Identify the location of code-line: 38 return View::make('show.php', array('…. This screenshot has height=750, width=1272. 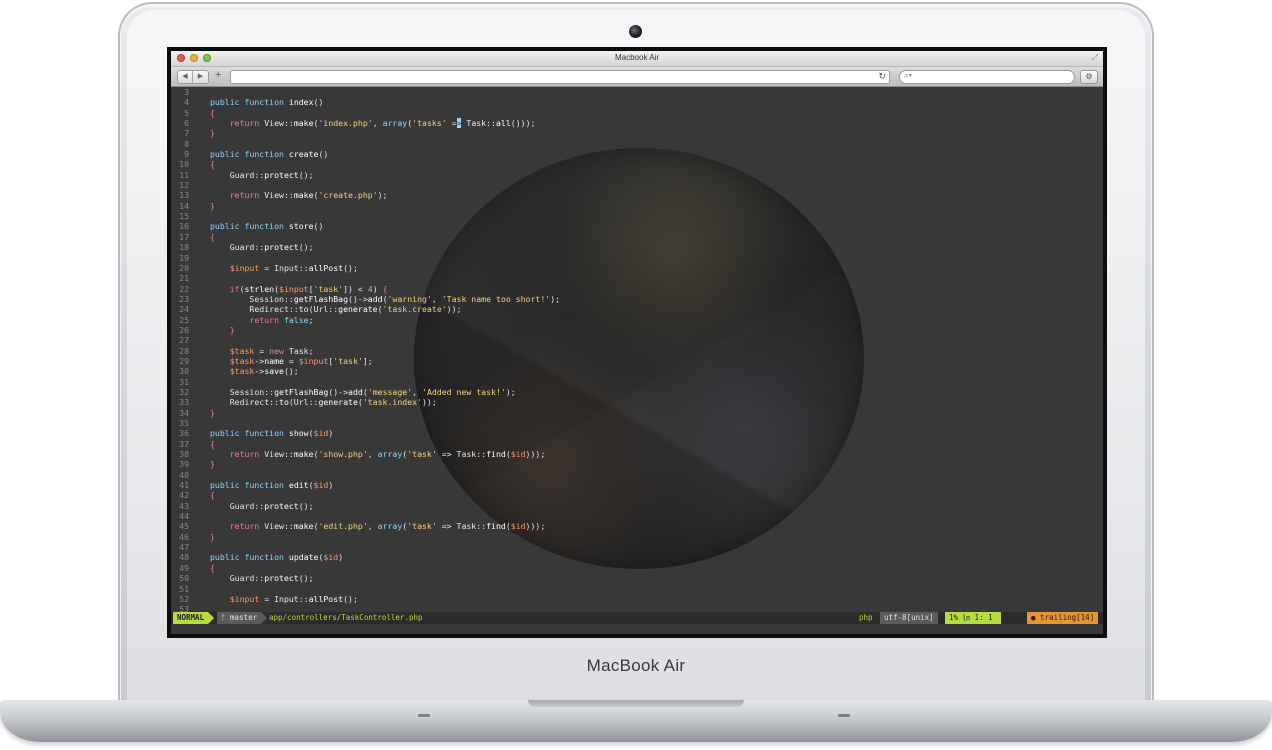
(637, 454).